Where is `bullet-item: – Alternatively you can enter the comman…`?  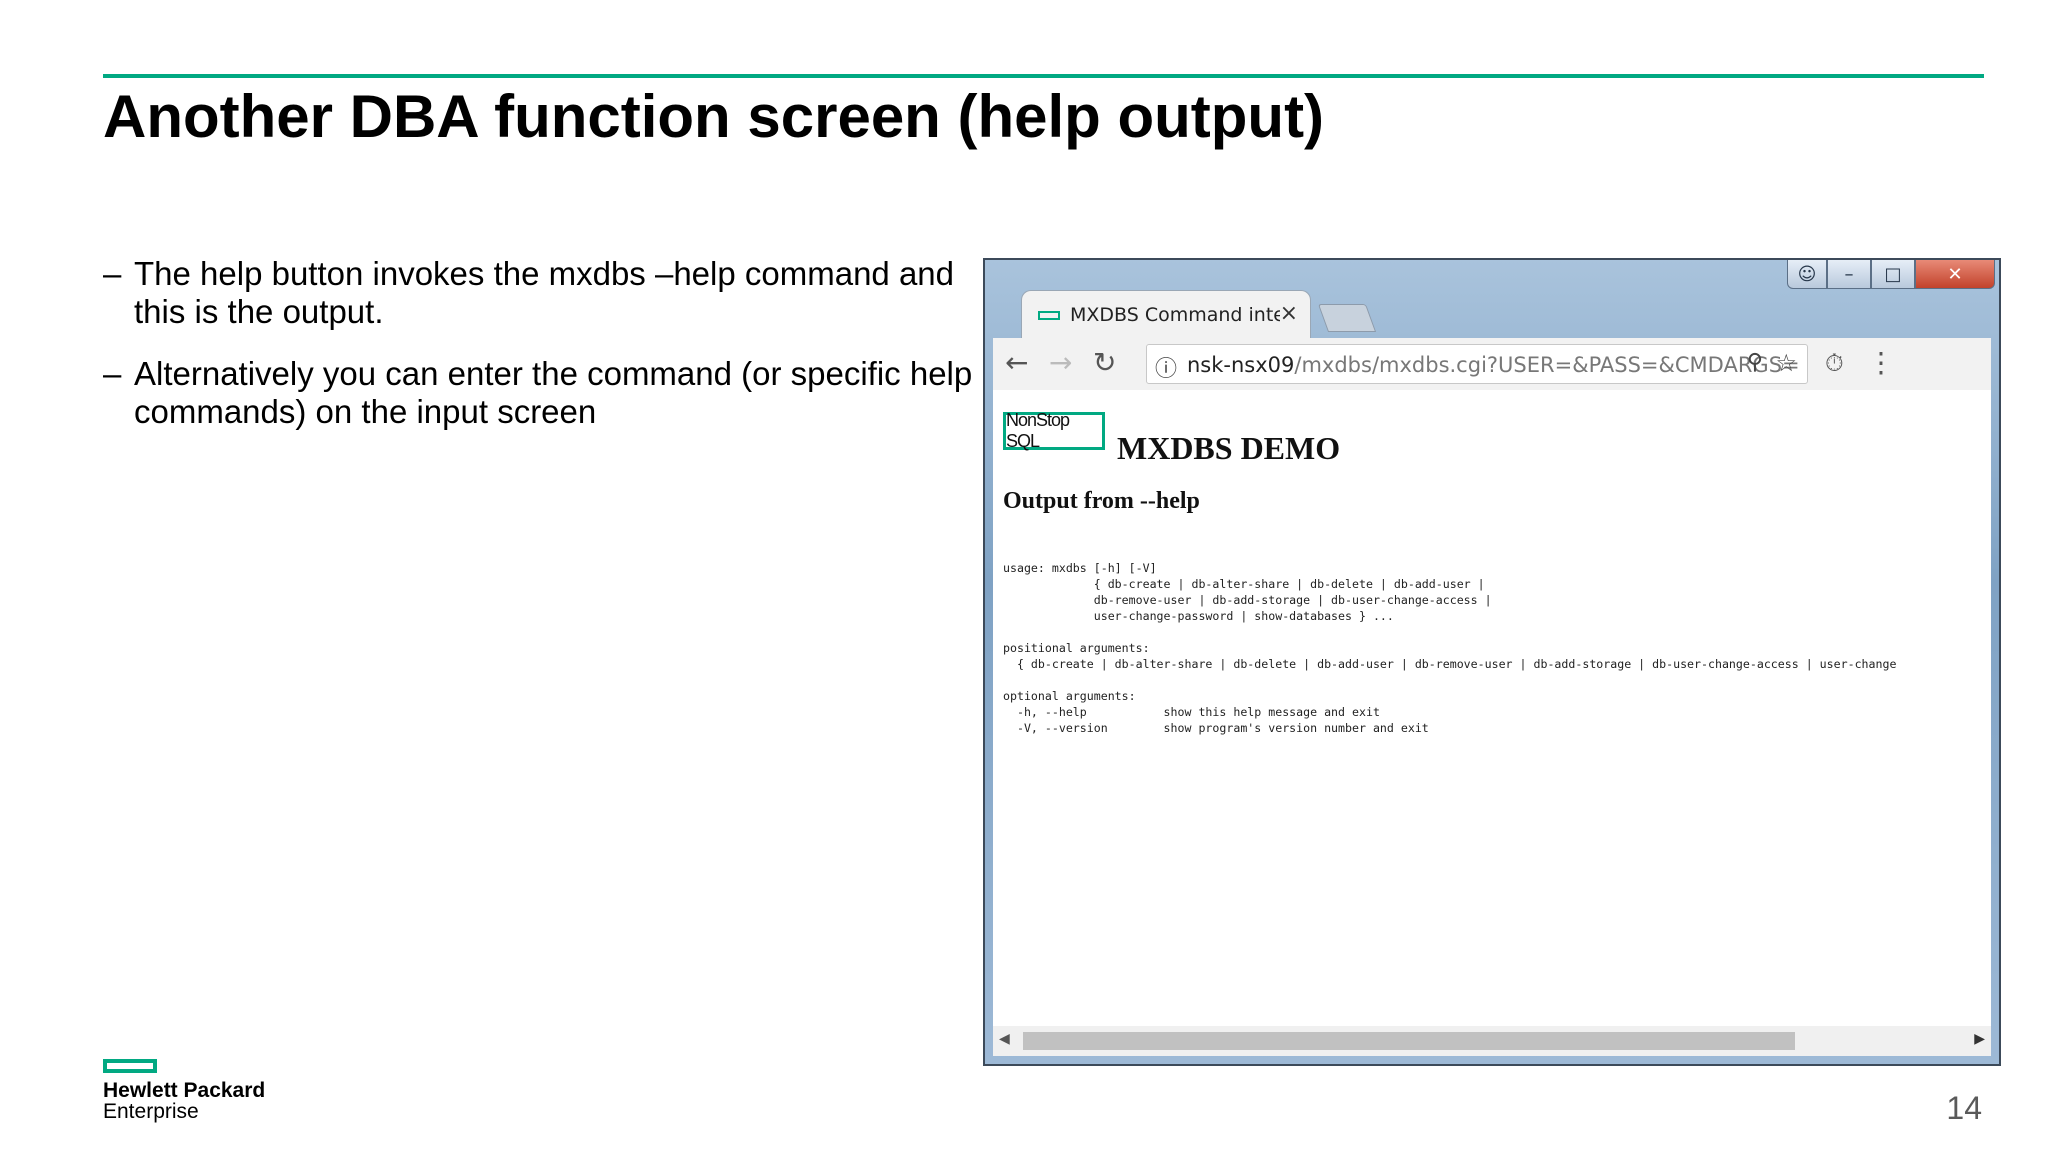 bullet-item: – Alternatively you can enter the comman… is located at coordinates (538, 393).